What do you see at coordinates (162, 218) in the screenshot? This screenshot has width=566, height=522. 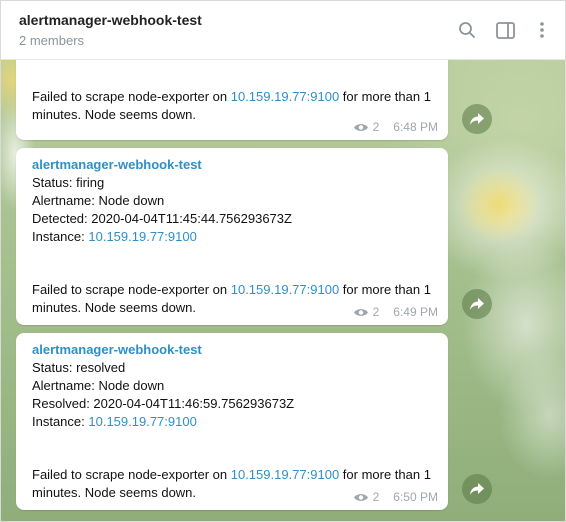 I see `alert-detected: Detected: 2020-04-04T11:45:44.756293673Z` at bounding box center [162, 218].